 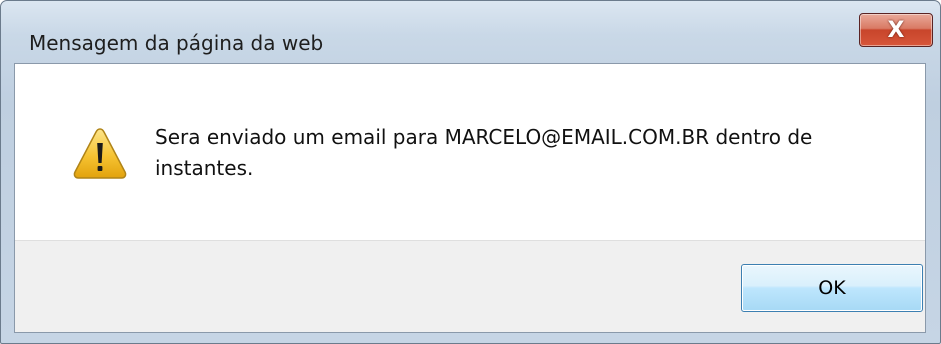 I want to click on close-icon: X, so click(x=896, y=30).